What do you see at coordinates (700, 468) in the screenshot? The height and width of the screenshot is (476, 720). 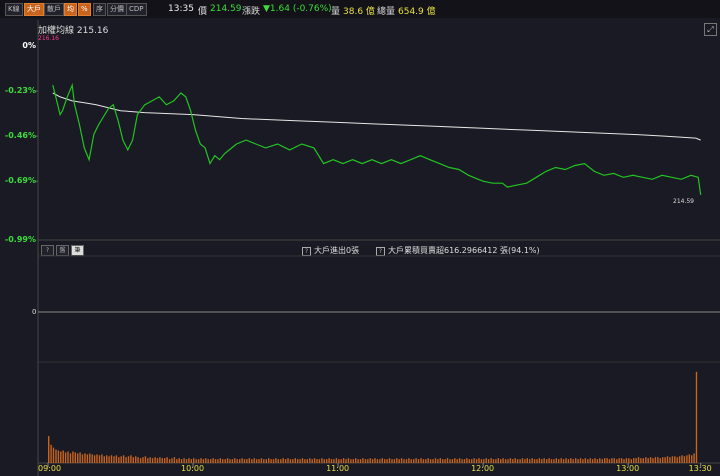 I see `x-tick-label: 13:30` at bounding box center [700, 468].